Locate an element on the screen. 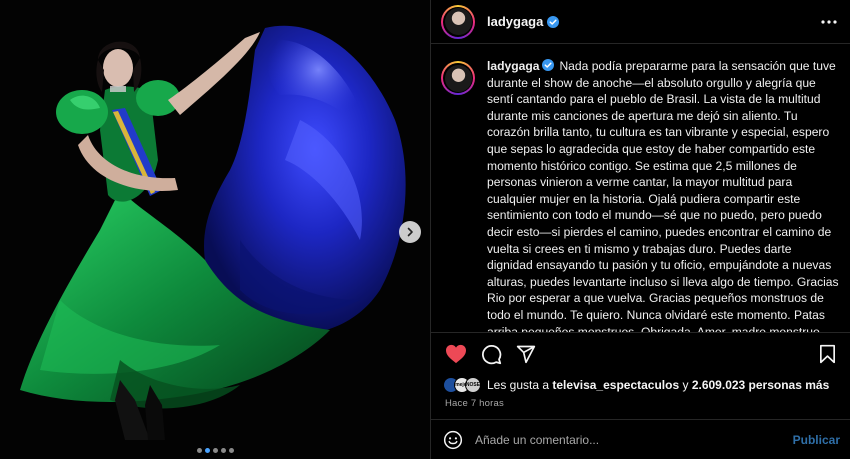 This screenshot has height=459, width=850. comment-input is located at coordinates (634, 440).